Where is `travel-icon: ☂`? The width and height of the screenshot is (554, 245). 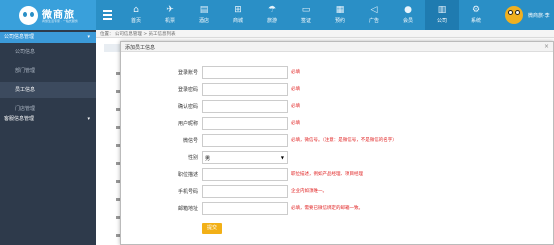
travel-icon: ☂ is located at coordinates (272, 10).